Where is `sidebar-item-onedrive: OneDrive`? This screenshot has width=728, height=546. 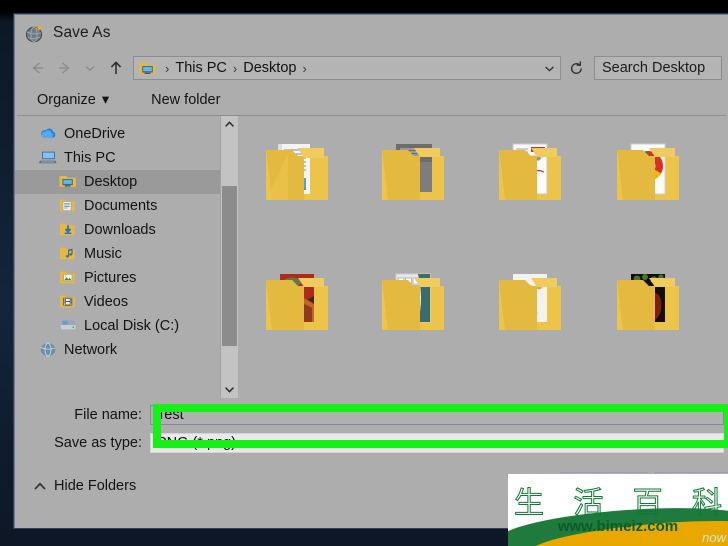 sidebar-item-onedrive: OneDrive is located at coordinates (117, 134).